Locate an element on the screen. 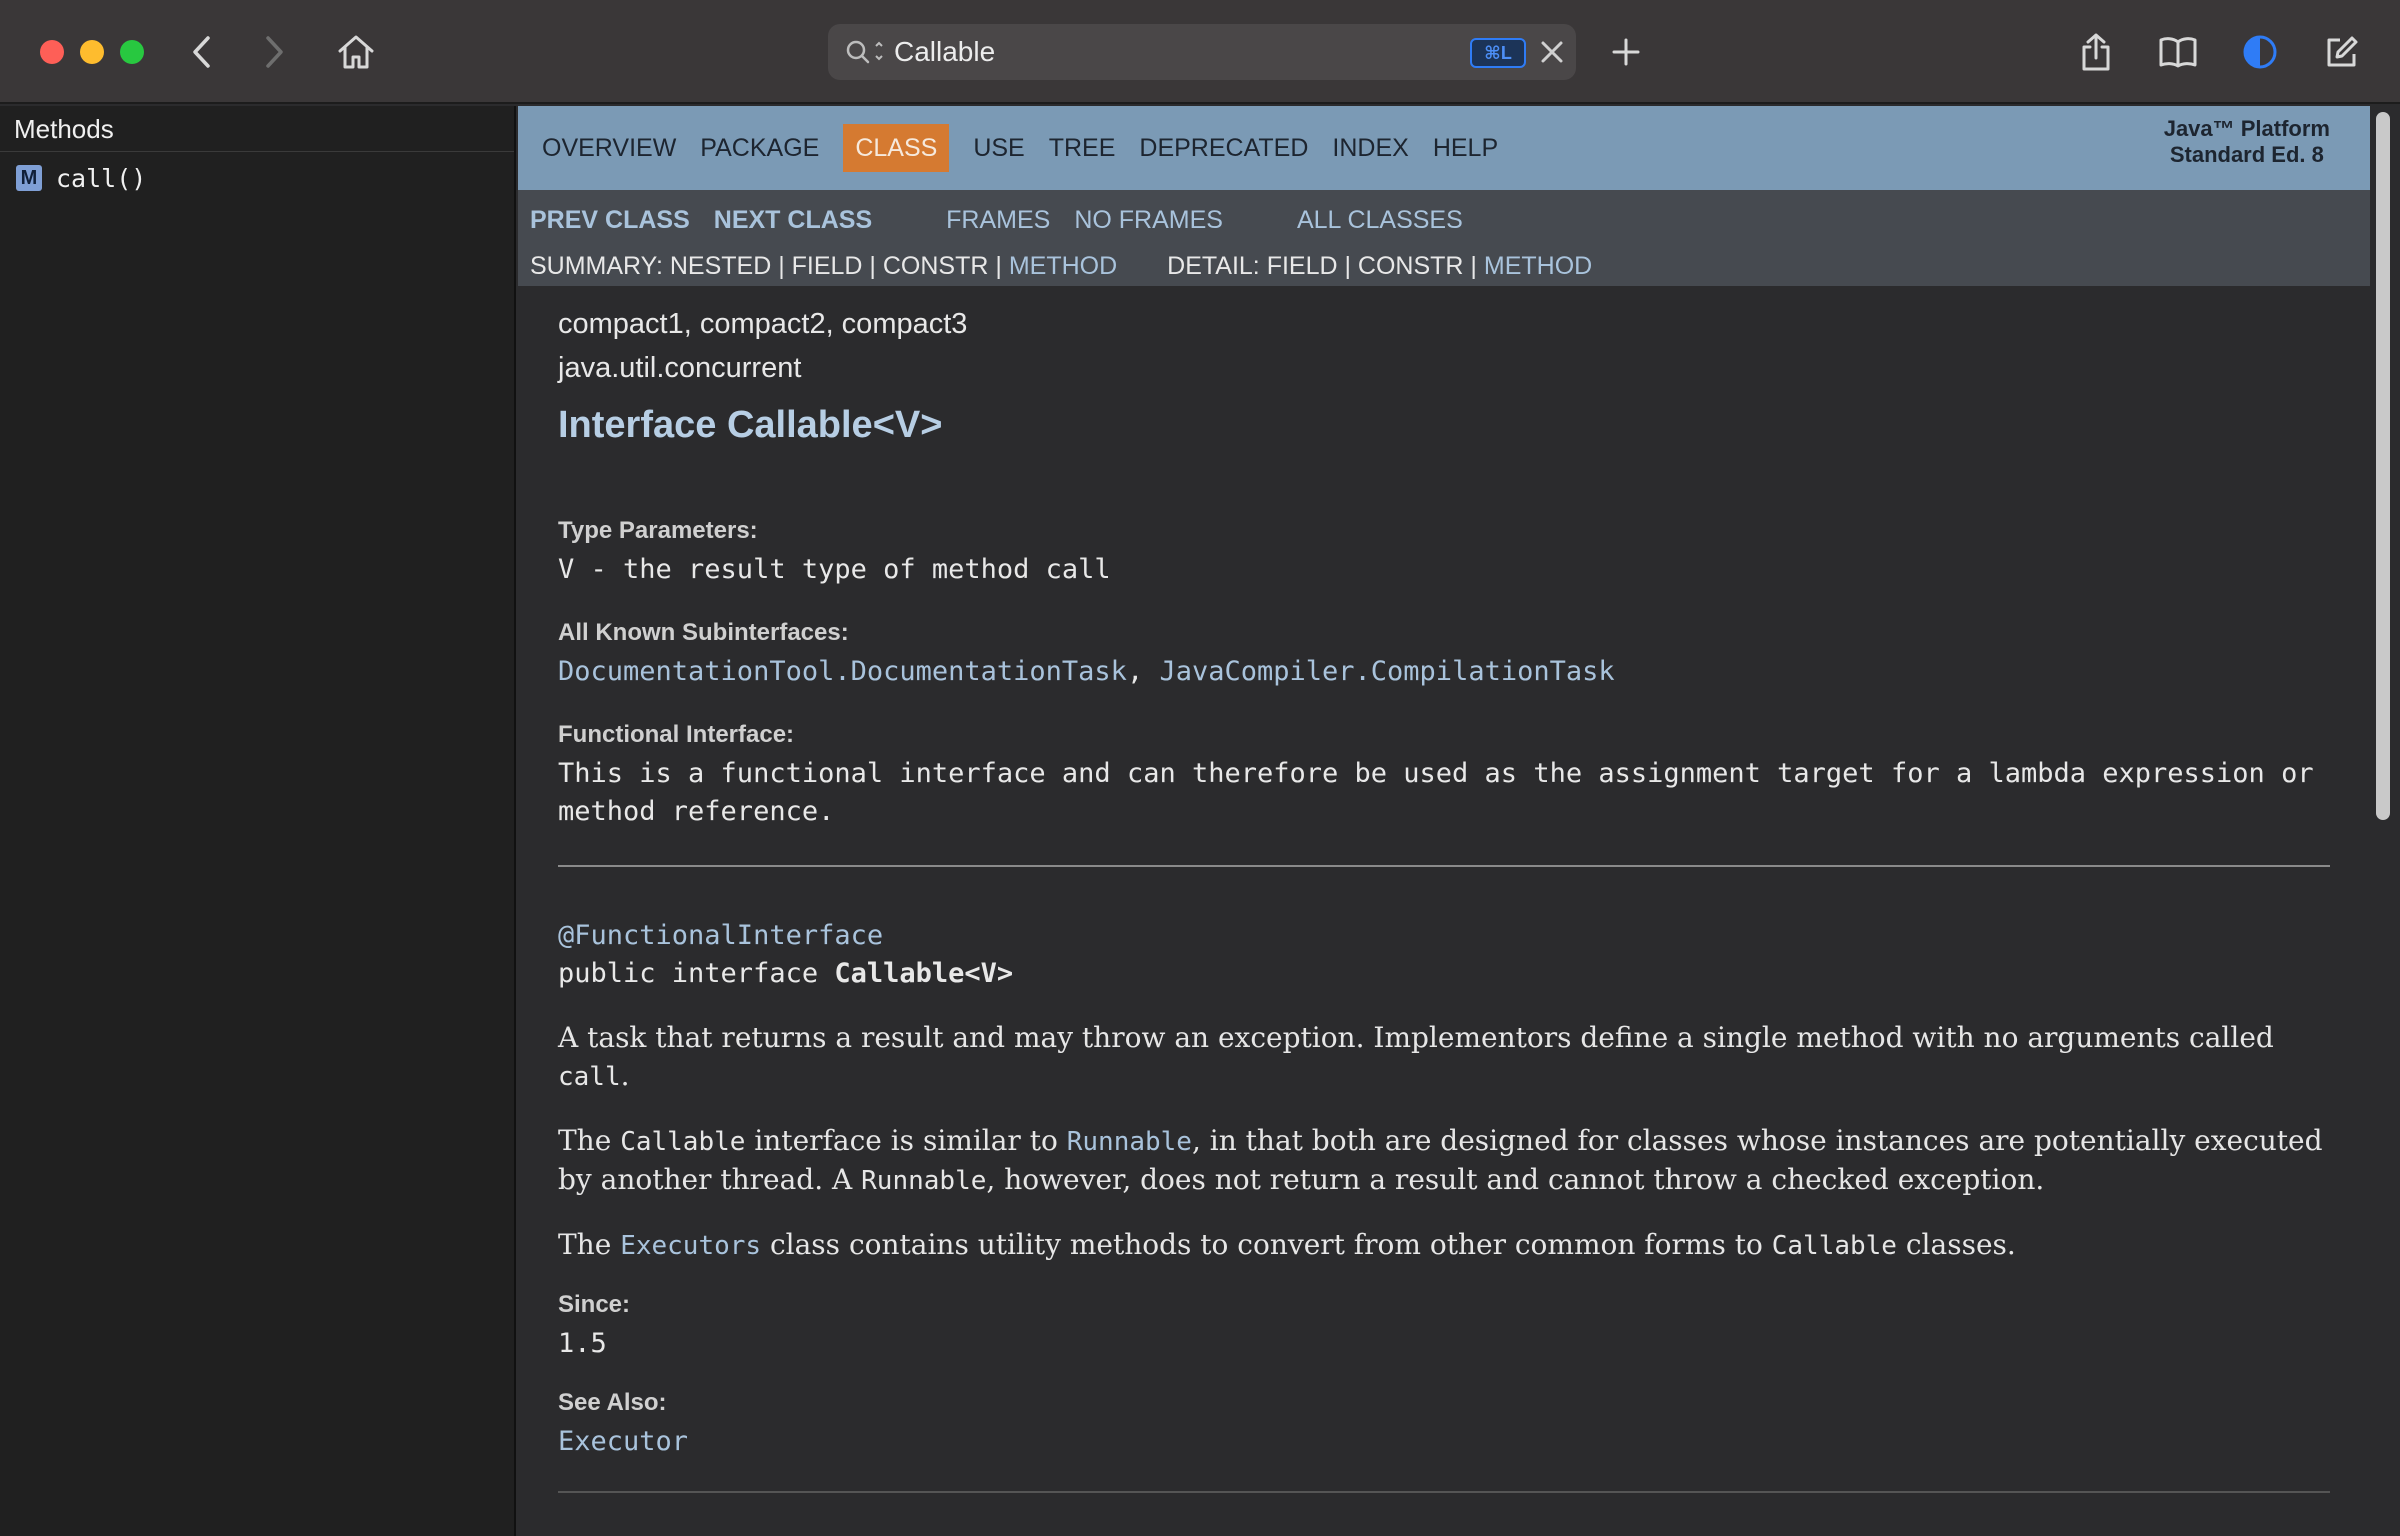  edit-icon is located at coordinates (2342, 51).